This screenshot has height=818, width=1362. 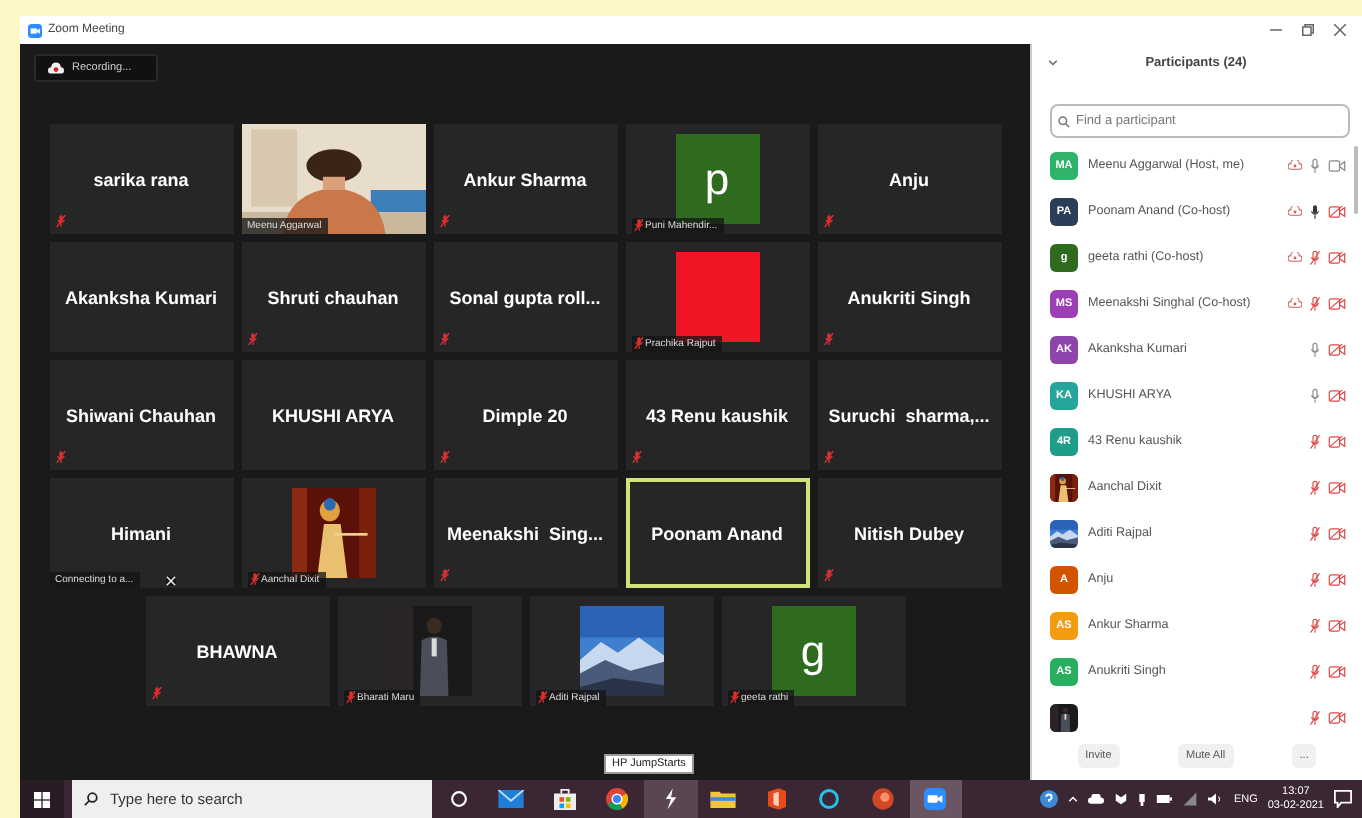 I want to click on participant-name: Anju, so click(x=909, y=179).